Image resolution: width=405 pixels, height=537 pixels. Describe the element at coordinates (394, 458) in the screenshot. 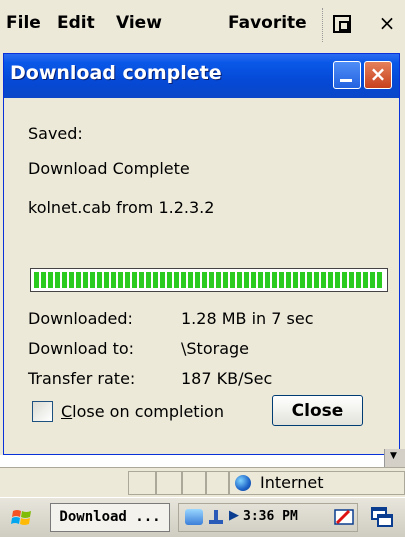

I see `scrollbar-down-arrow` at that location.